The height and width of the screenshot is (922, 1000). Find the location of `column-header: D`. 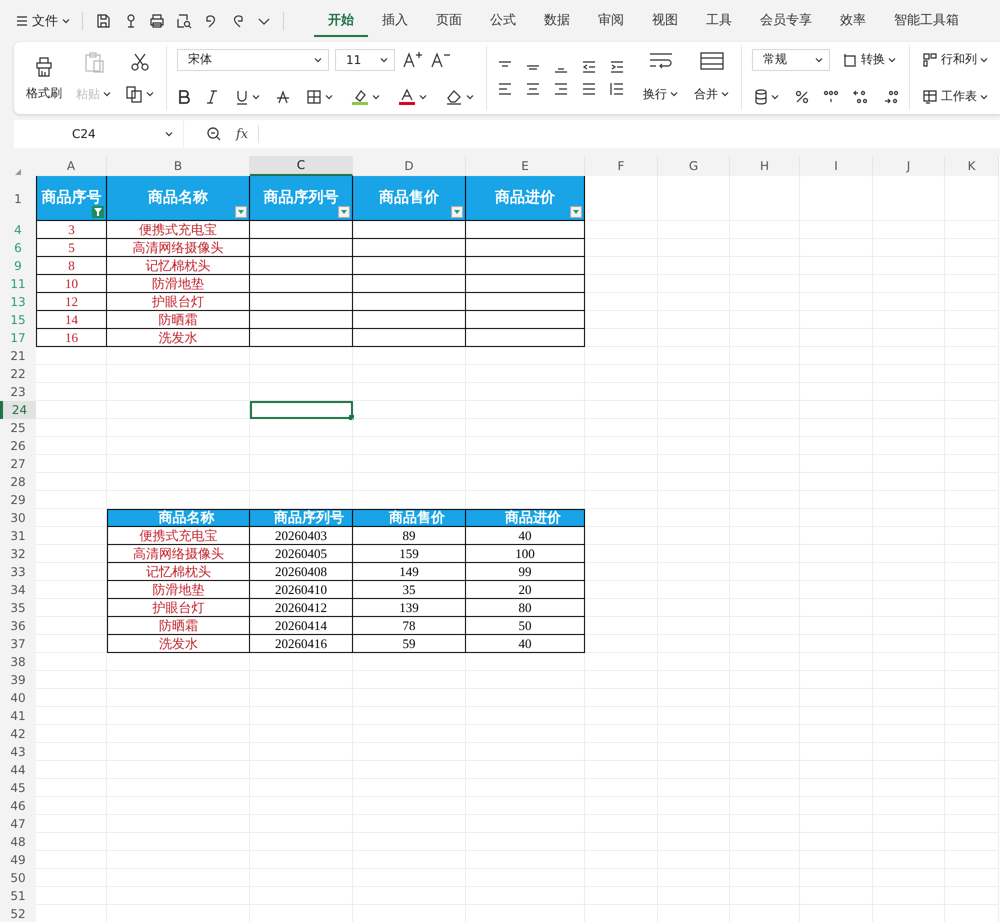

column-header: D is located at coordinates (409, 166).